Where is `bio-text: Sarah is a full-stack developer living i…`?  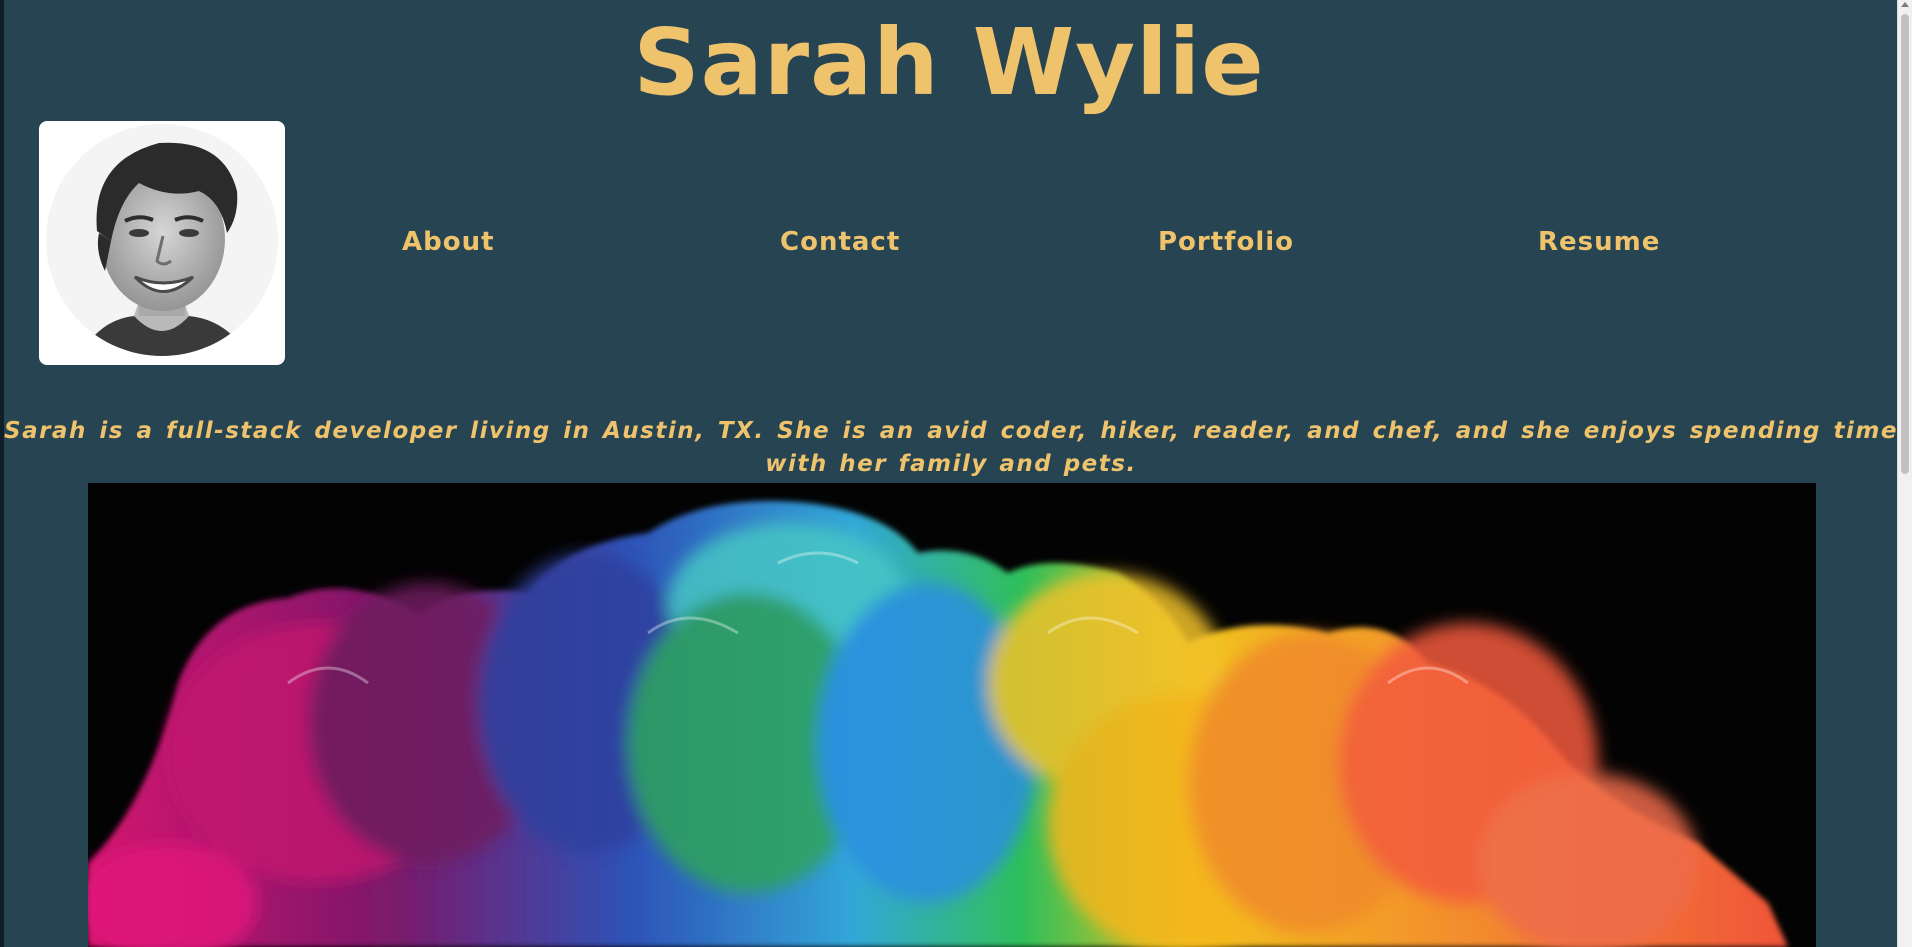 bio-text: Sarah is a full-stack developer living i… is located at coordinates (951, 447).